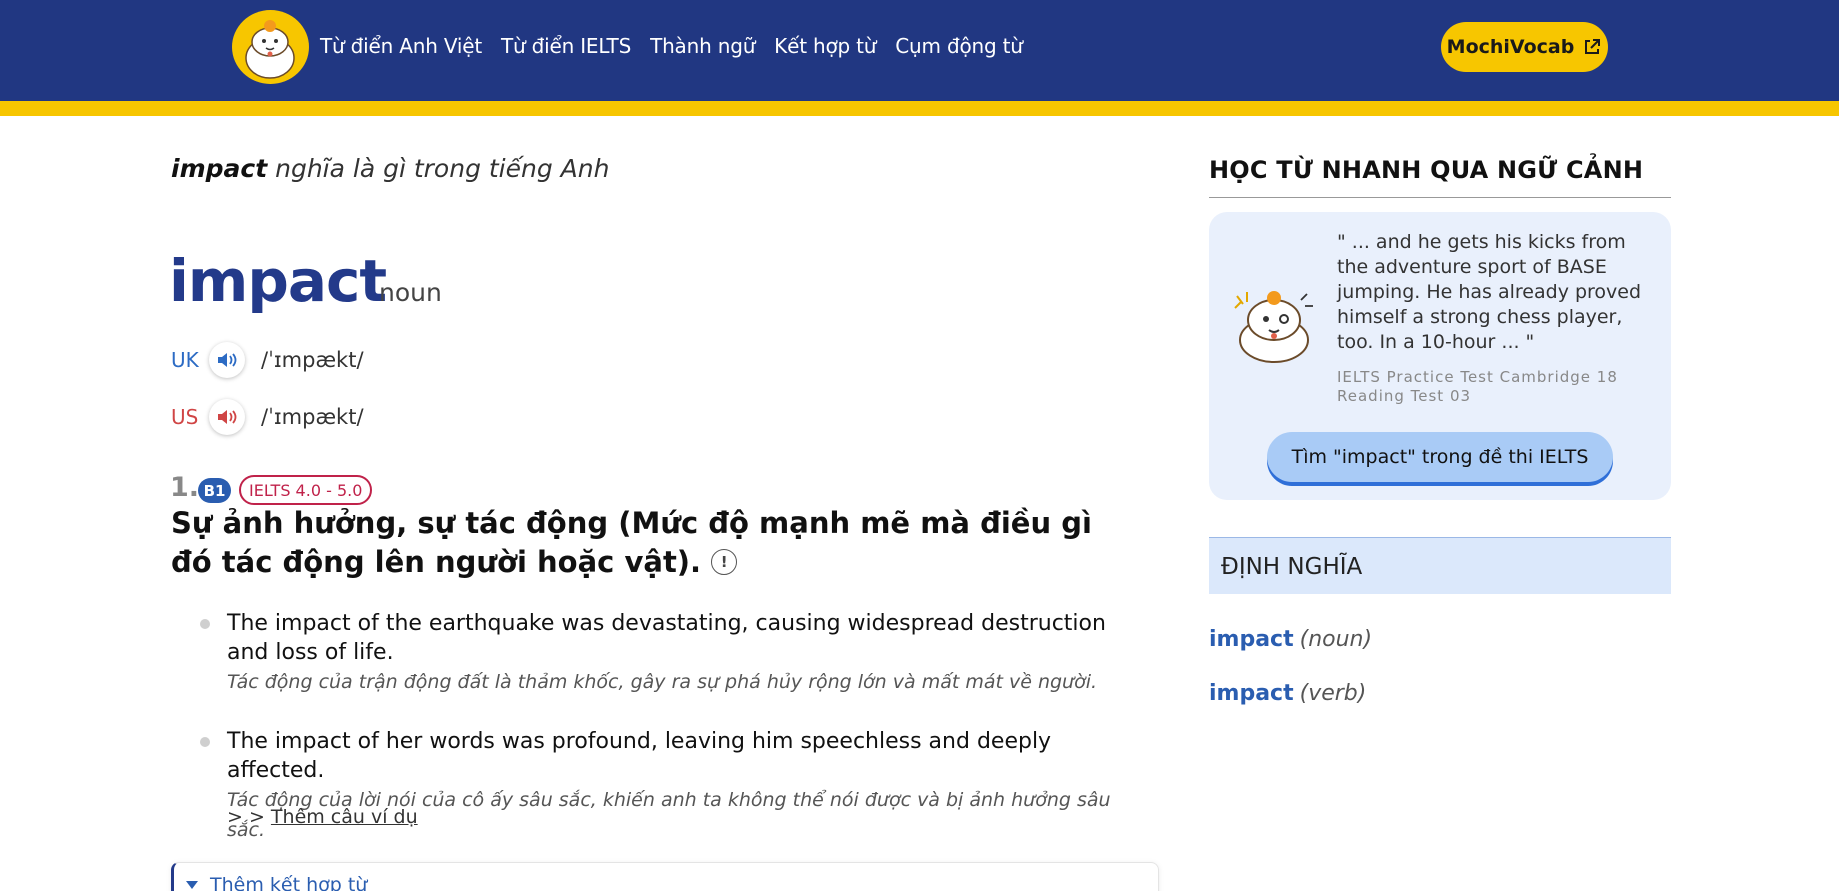  What do you see at coordinates (825, 46) in the screenshot?
I see `nav-collocations: Kết hợp từ` at bounding box center [825, 46].